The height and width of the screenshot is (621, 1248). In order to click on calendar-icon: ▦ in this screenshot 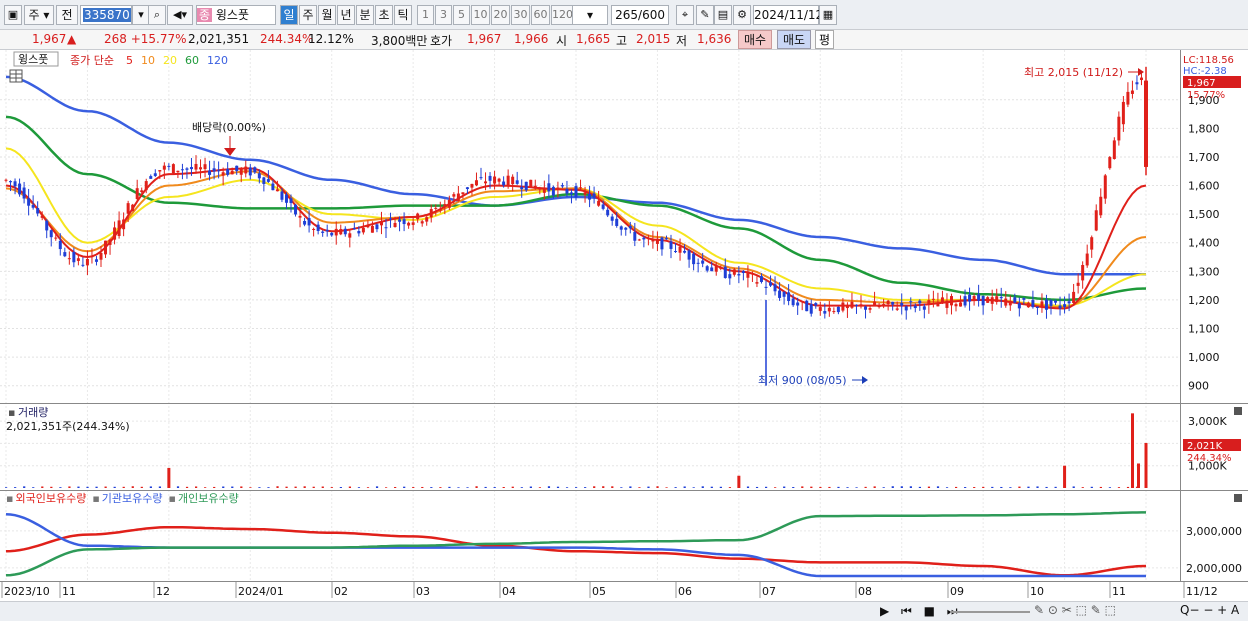, I will do `click(828, 15)`.